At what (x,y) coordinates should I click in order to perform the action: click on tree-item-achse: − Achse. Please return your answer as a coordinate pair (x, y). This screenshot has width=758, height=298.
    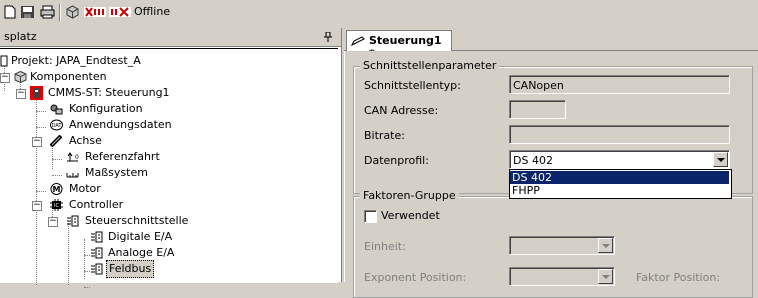
    Looking at the image, I should click on (150, 141).